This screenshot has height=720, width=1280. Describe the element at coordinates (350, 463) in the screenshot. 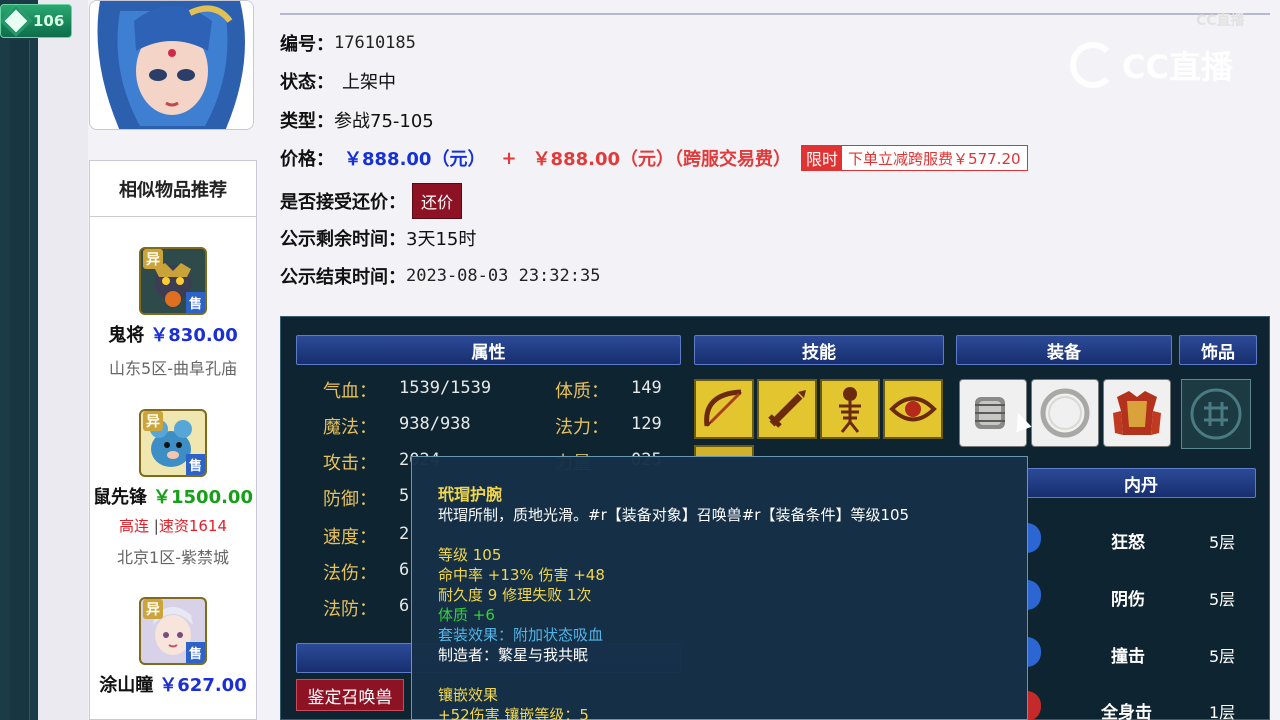

I see `attr-label-attack: 攻击：` at that location.